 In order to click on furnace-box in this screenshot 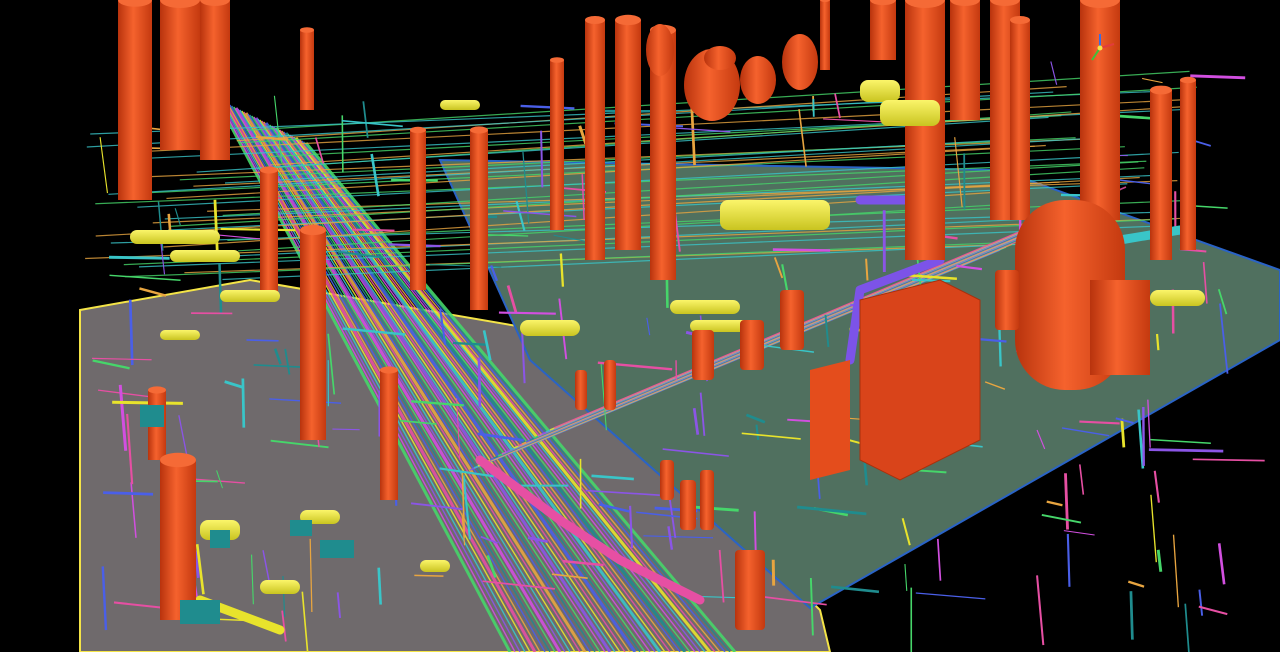, I will do `click(830, 420)`.